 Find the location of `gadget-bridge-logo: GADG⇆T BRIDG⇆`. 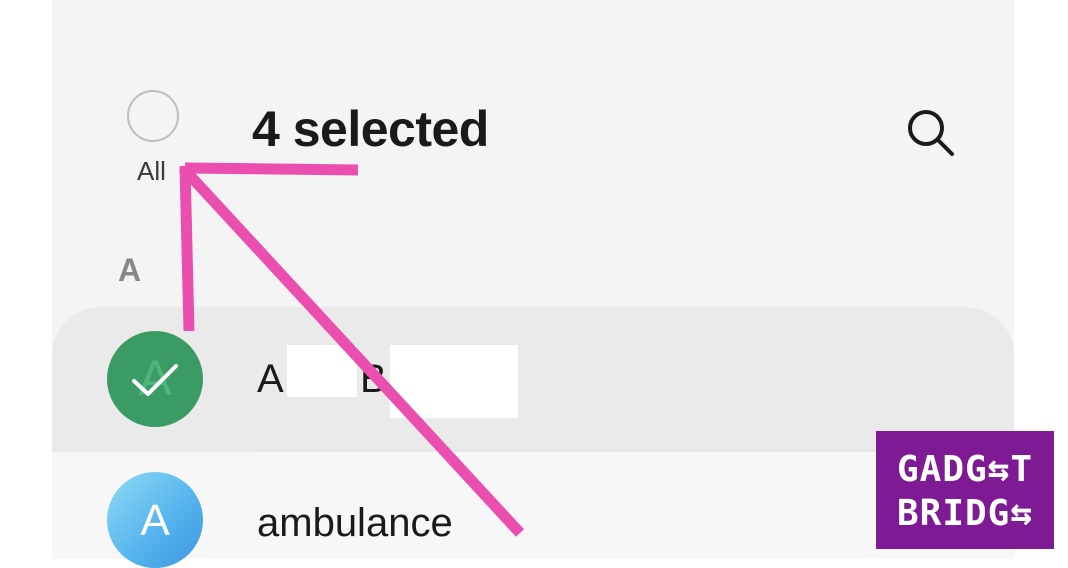

gadget-bridge-logo: GADG⇆T BRIDG⇆ is located at coordinates (965, 490).